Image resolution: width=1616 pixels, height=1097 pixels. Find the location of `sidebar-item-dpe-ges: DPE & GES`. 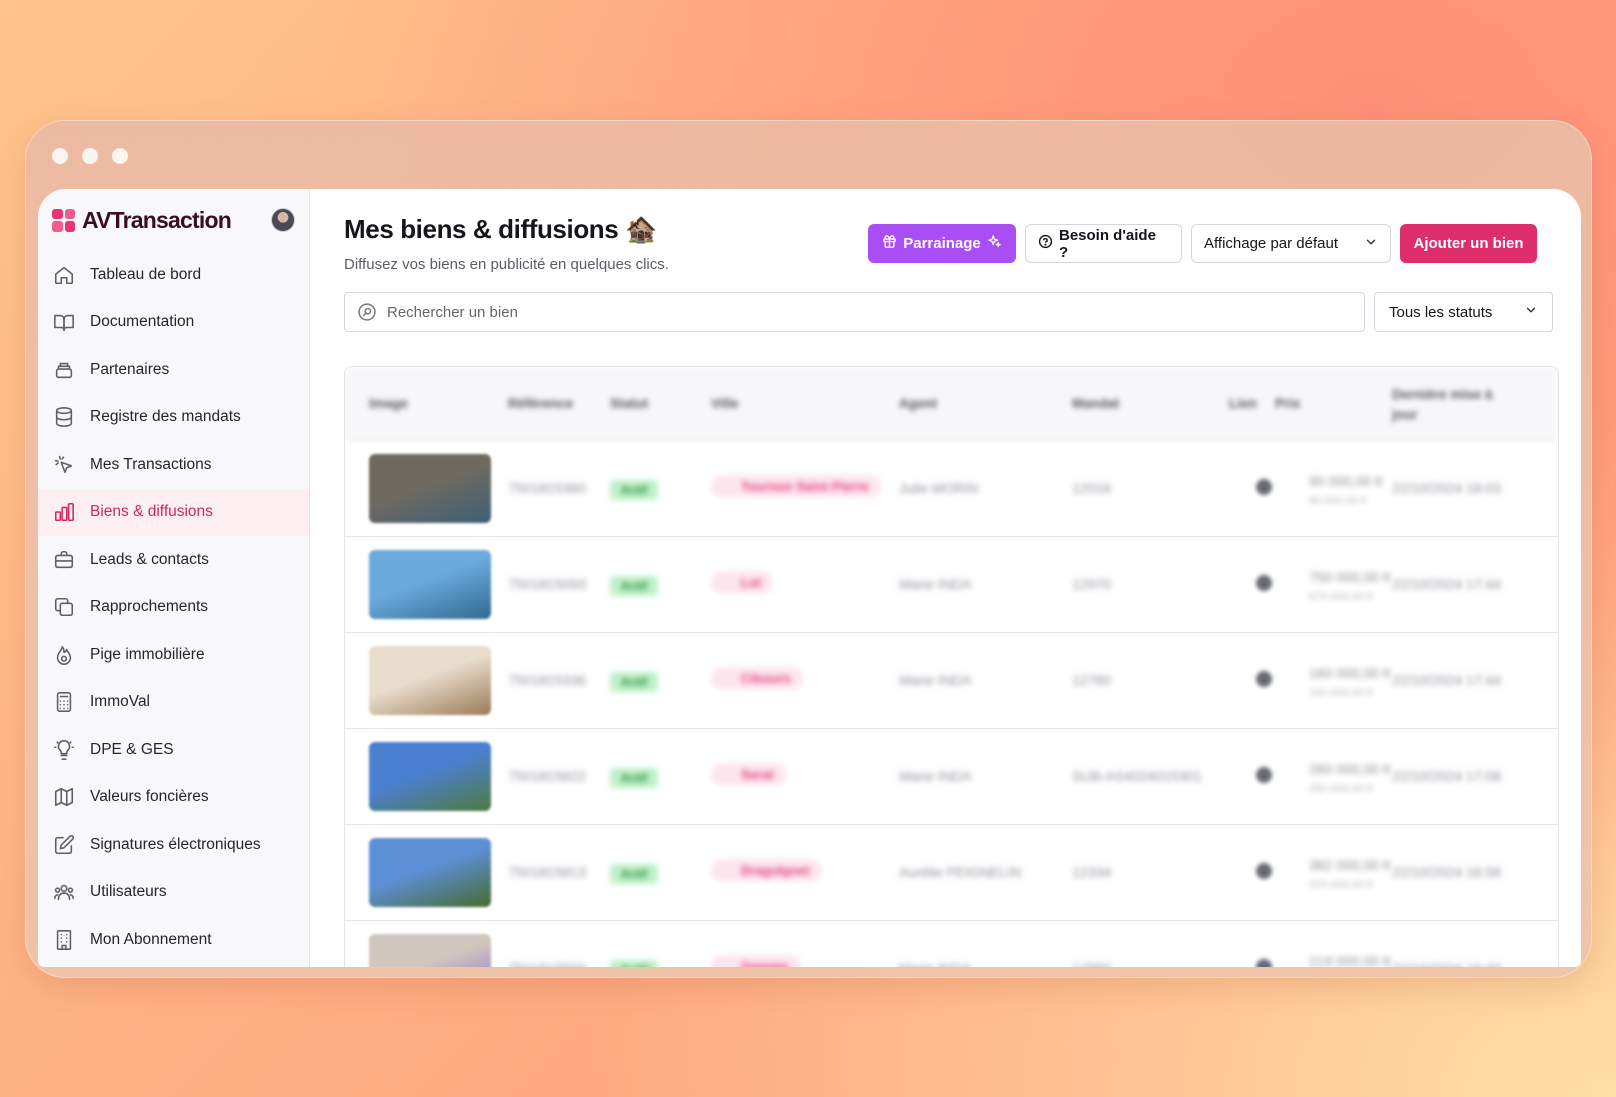

sidebar-item-dpe-ges: DPE & GES is located at coordinates (173, 750).